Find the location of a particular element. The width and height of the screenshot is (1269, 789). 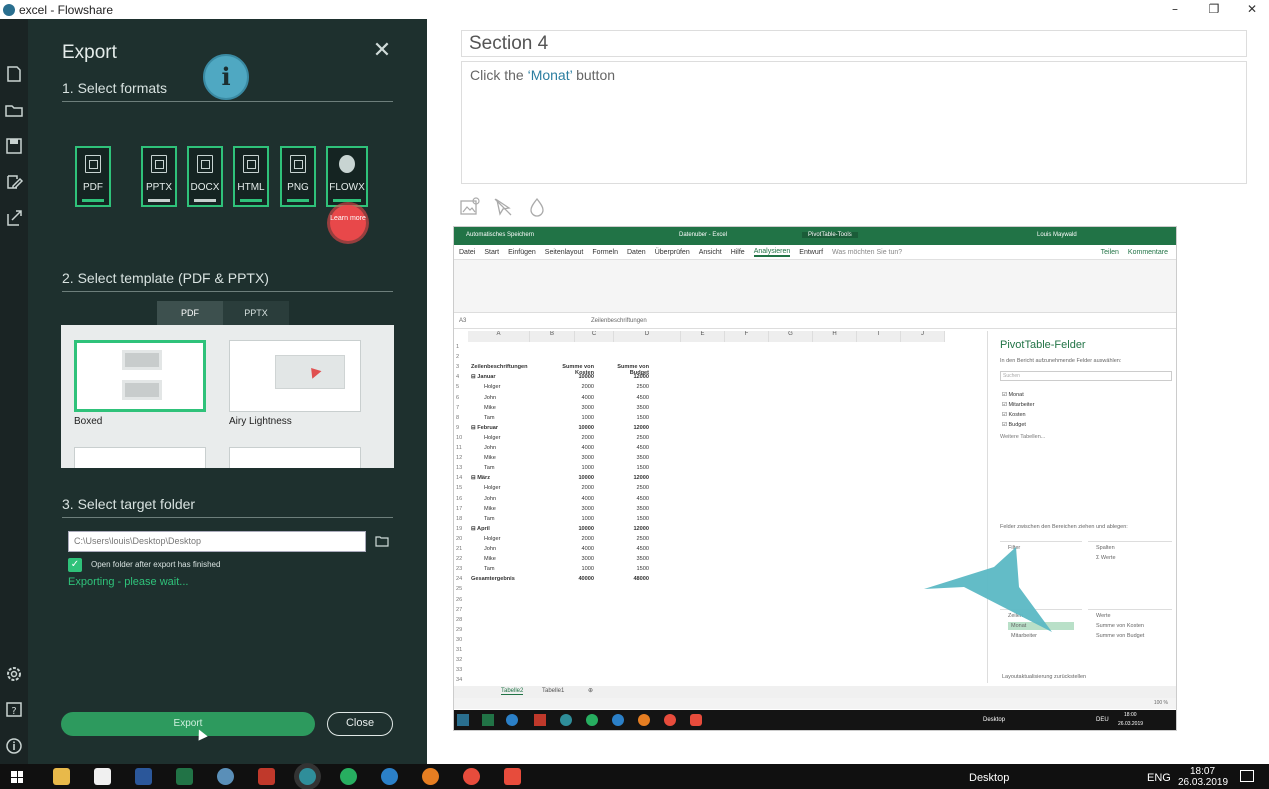

export-button: Export is located at coordinates (188, 724).